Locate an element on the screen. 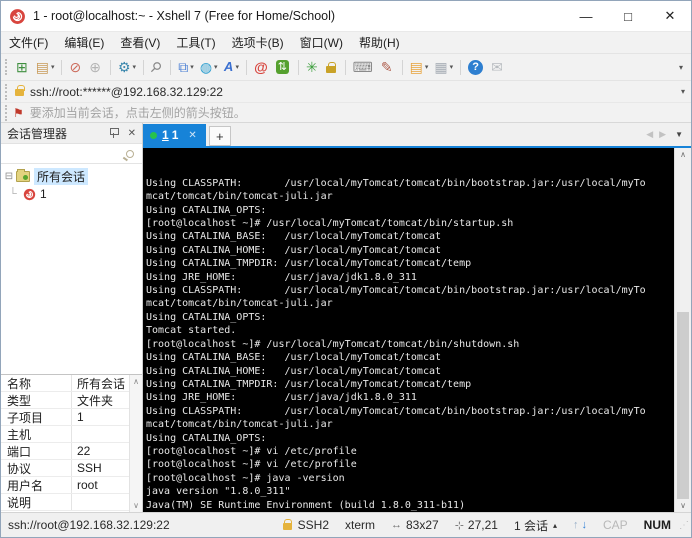  expander-icon: ⊟ is located at coordinates (9, 176).